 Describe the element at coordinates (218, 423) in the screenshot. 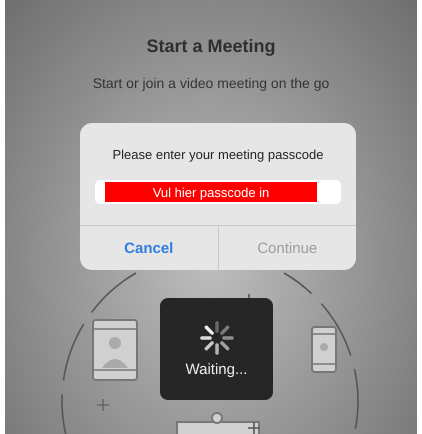

I see `laptop-icon` at that location.